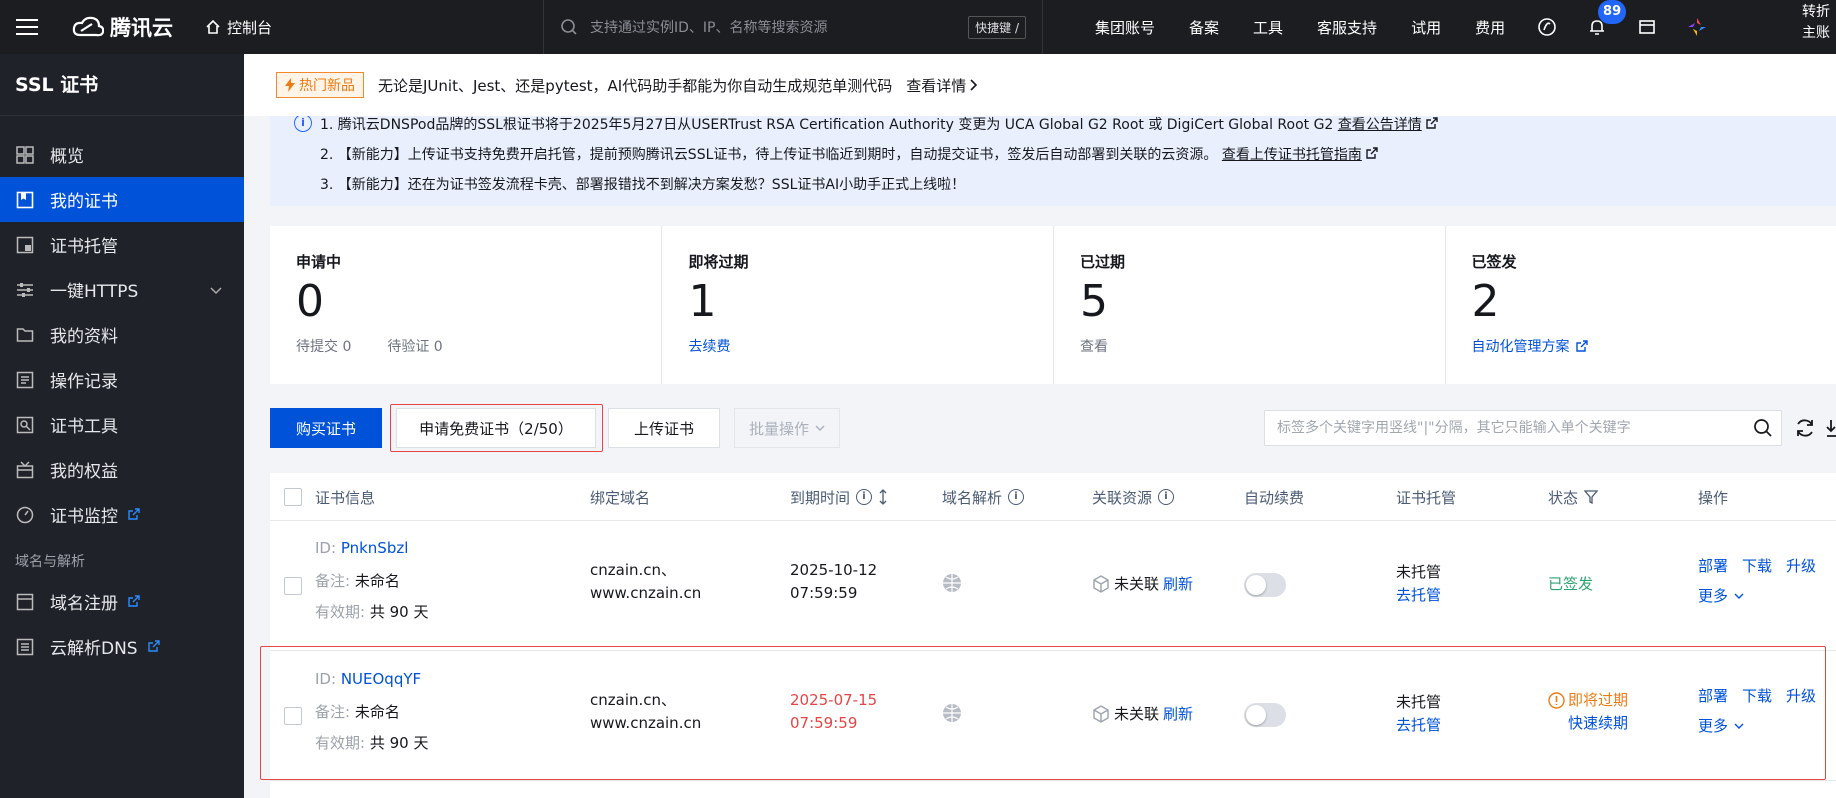  I want to click on th-resource-label: 关联资源, so click(1122, 497).